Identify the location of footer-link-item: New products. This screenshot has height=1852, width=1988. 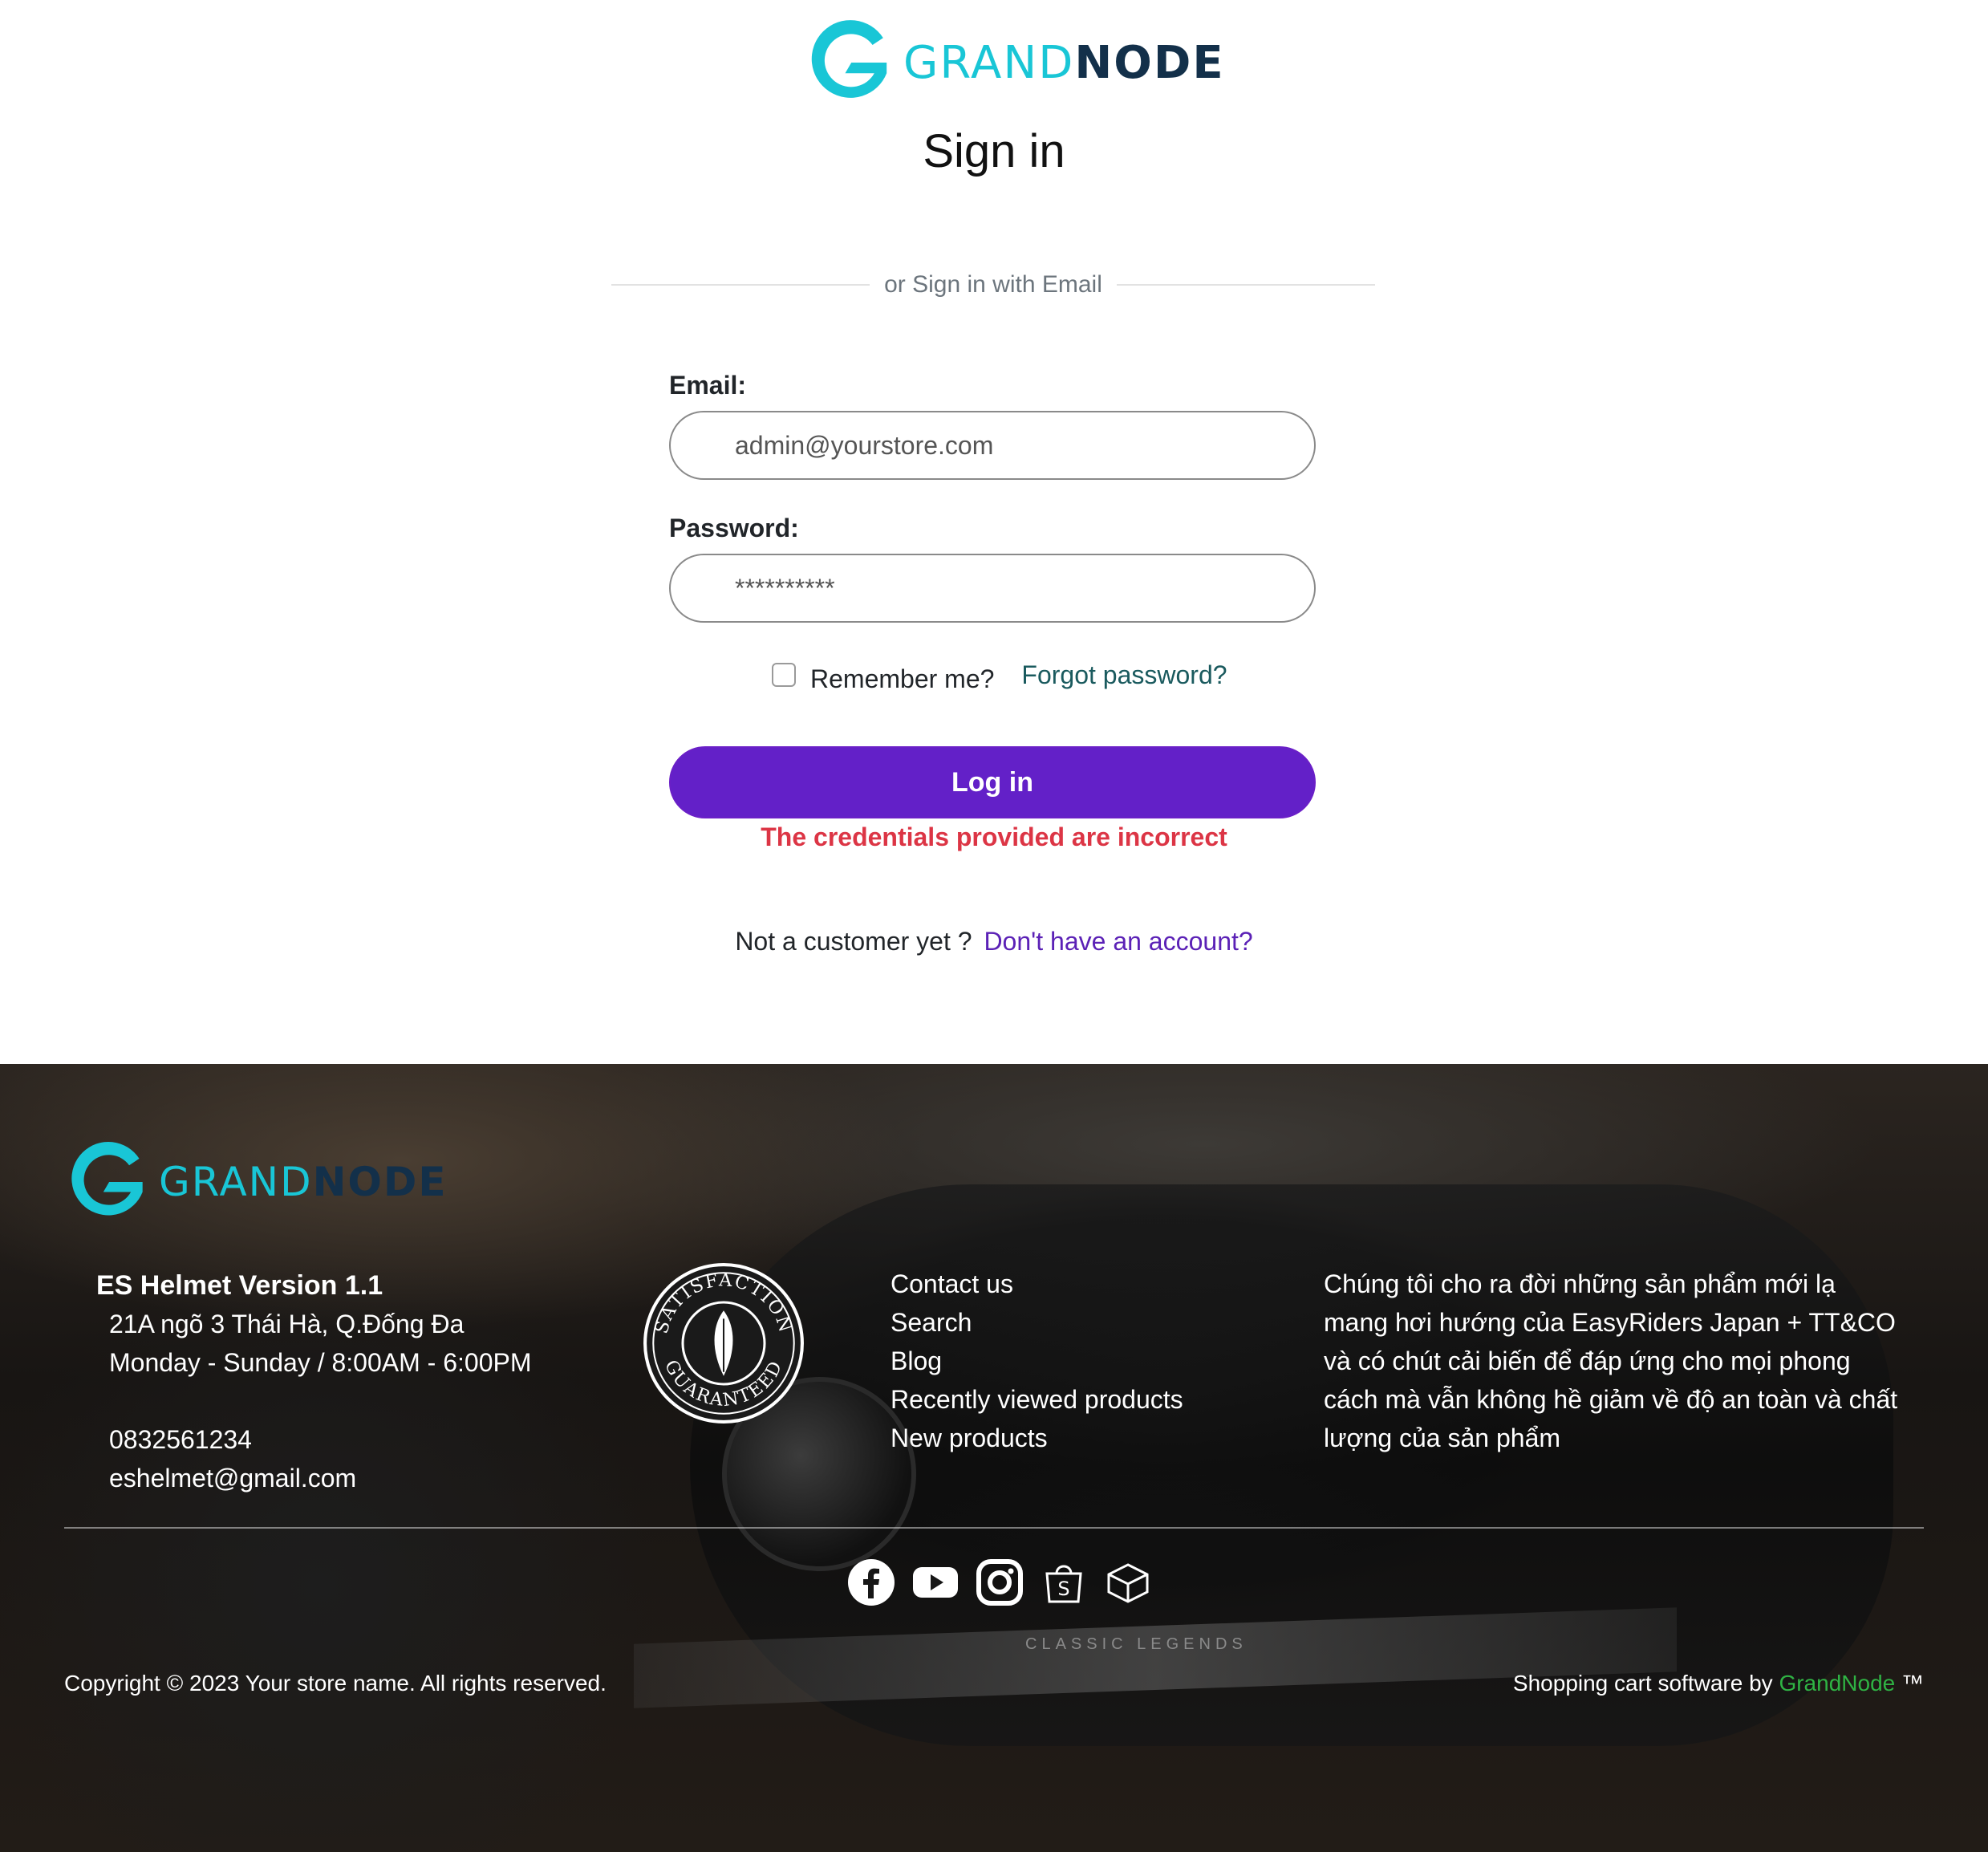
(1037, 1438).